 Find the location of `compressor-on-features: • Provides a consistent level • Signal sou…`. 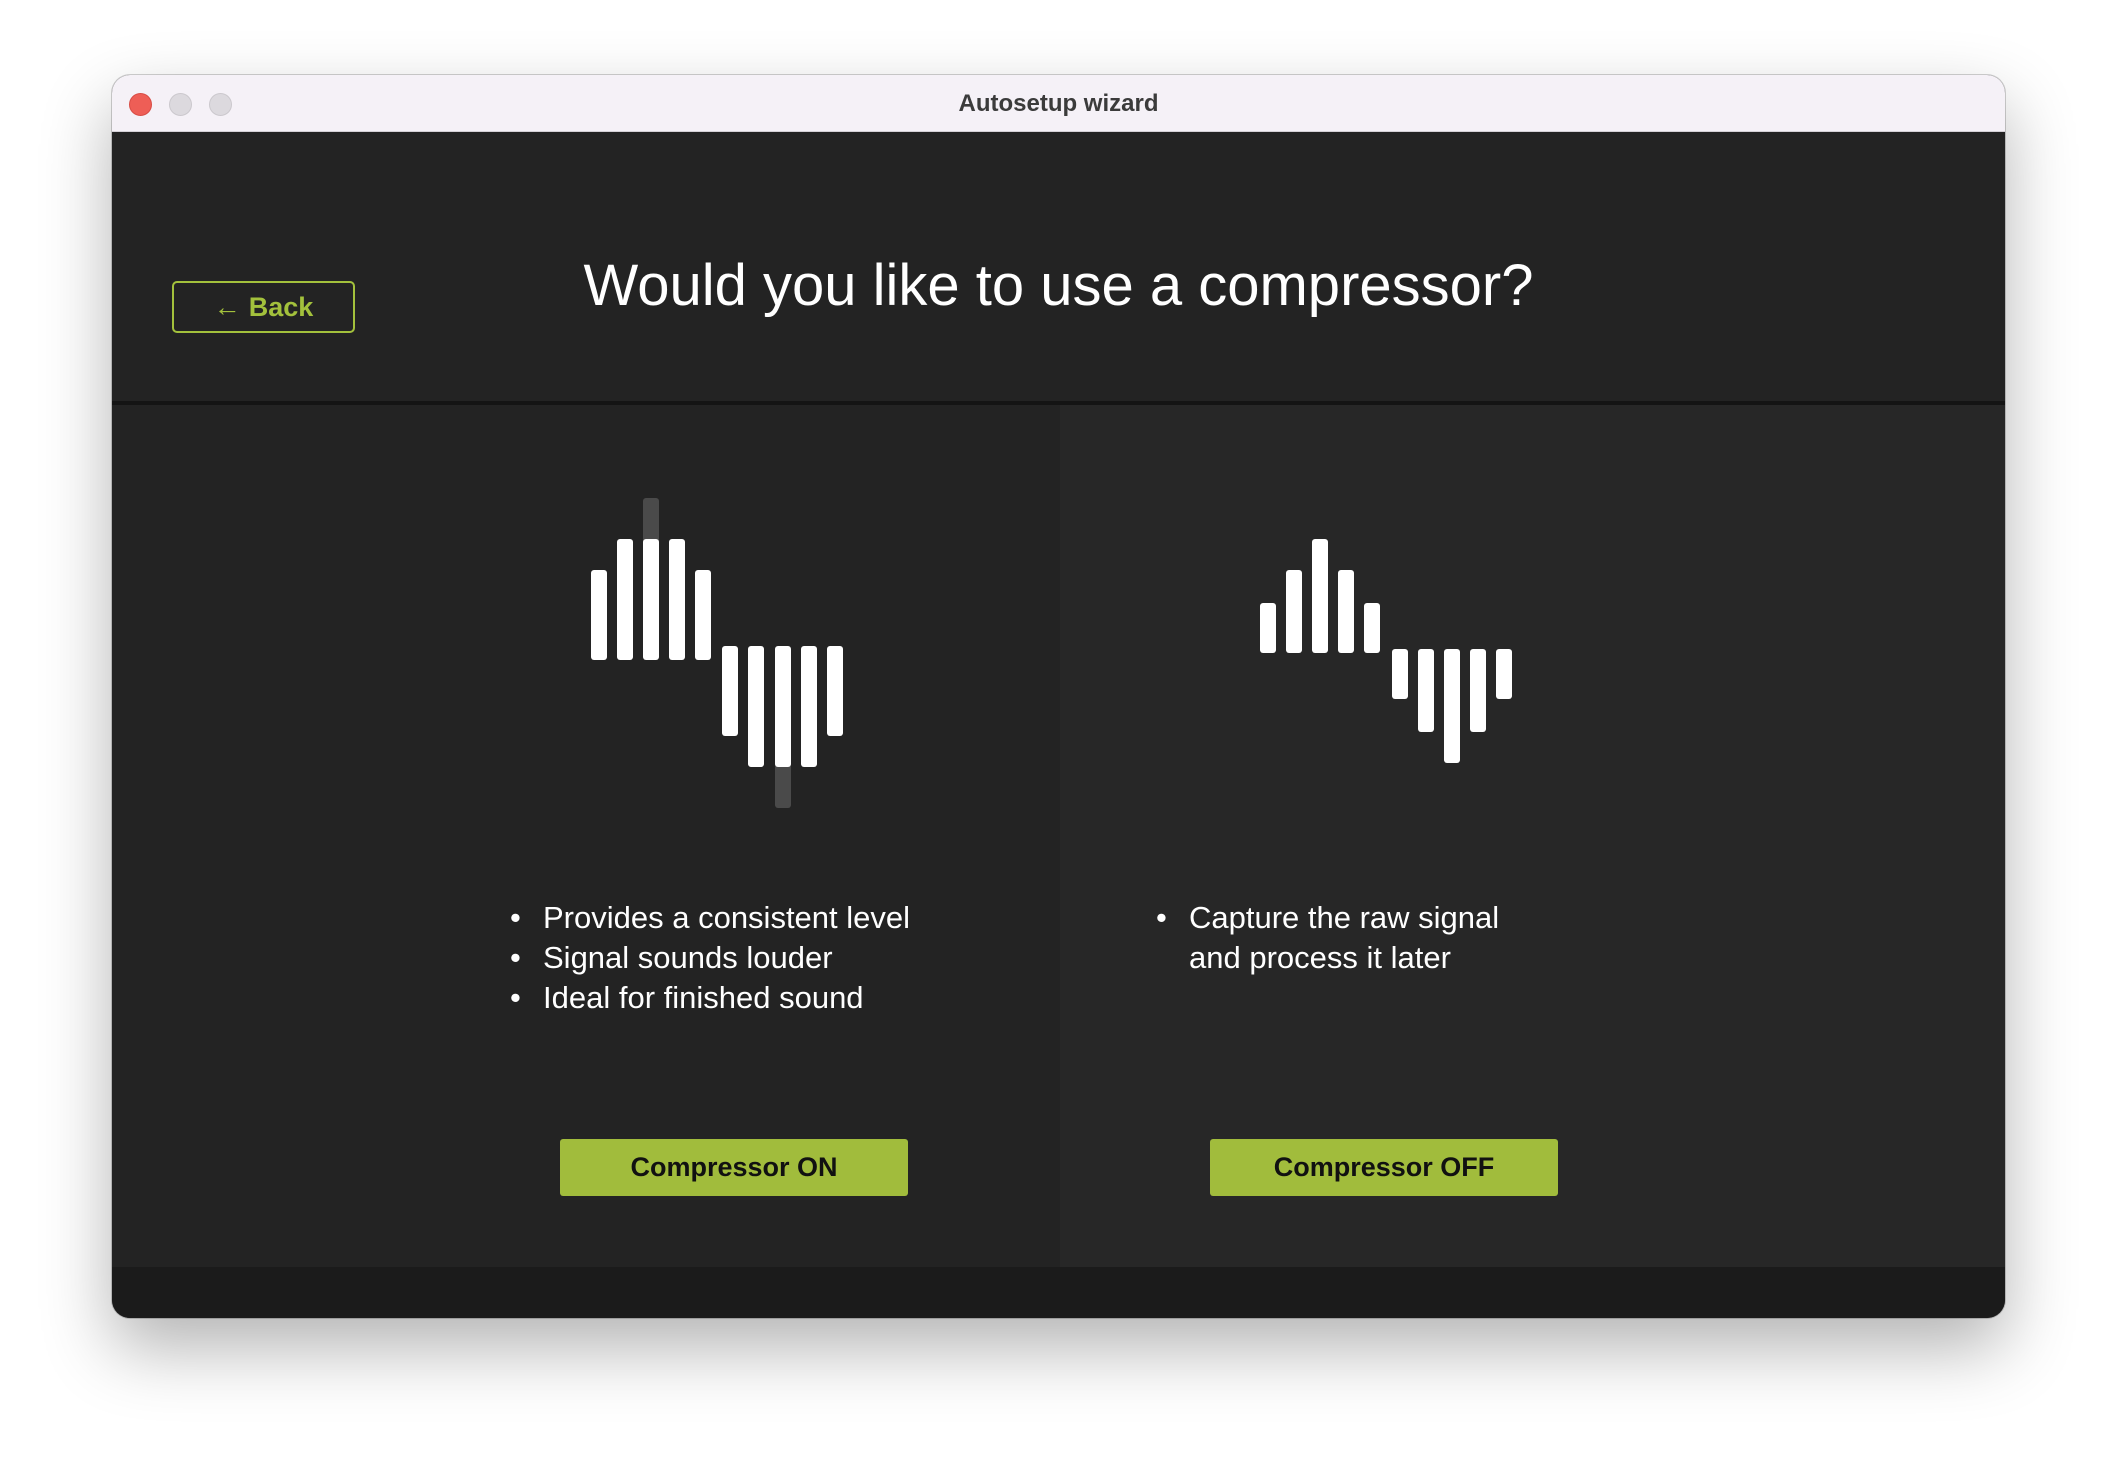

compressor-on-features: • Provides a consistent level • Signal sou… is located at coordinates (710, 958).